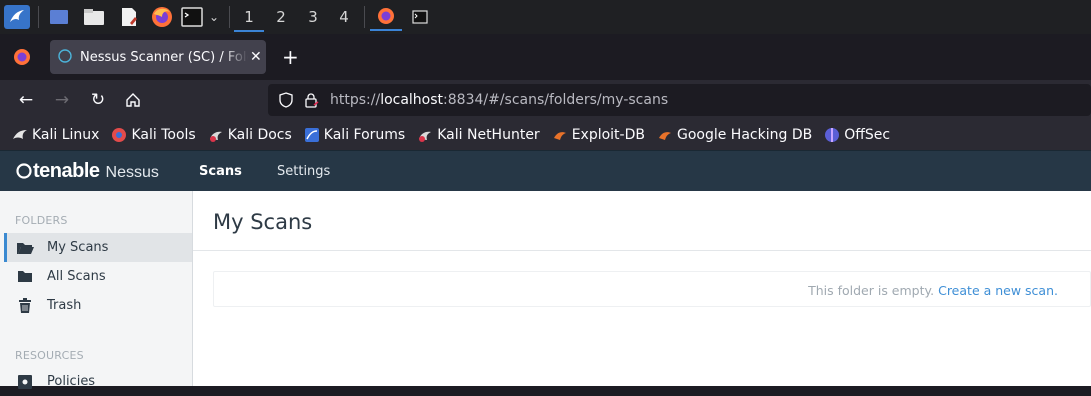 This screenshot has width=1091, height=396. I want to click on policies-icon, so click(25, 381).